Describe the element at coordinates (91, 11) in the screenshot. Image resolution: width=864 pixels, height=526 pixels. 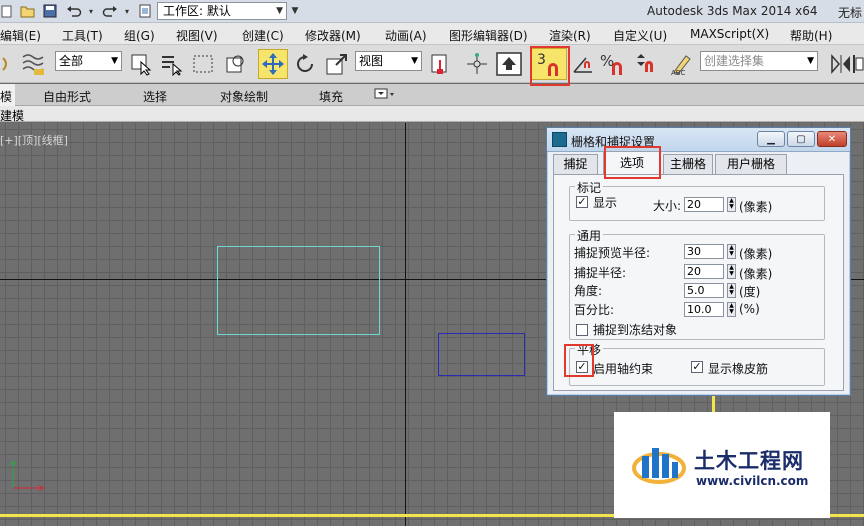
I see `undo-dropdown-icon: ▾` at that location.